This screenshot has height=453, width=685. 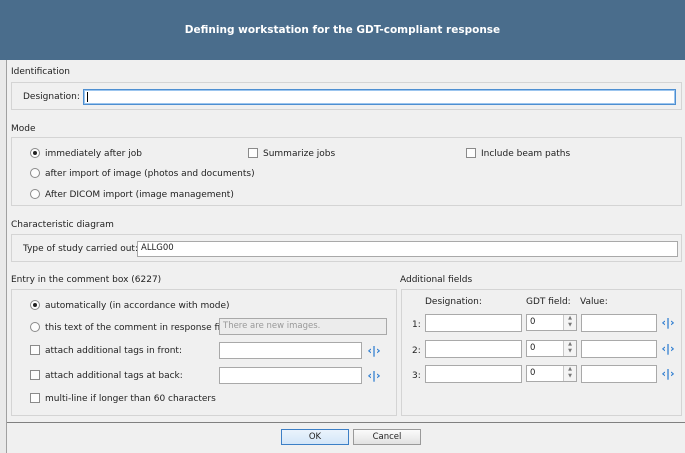 What do you see at coordinates (62, 225) in the screenshot?
I see `characteristic-header: Characteristic diagram` at bounding box center [62, 225].